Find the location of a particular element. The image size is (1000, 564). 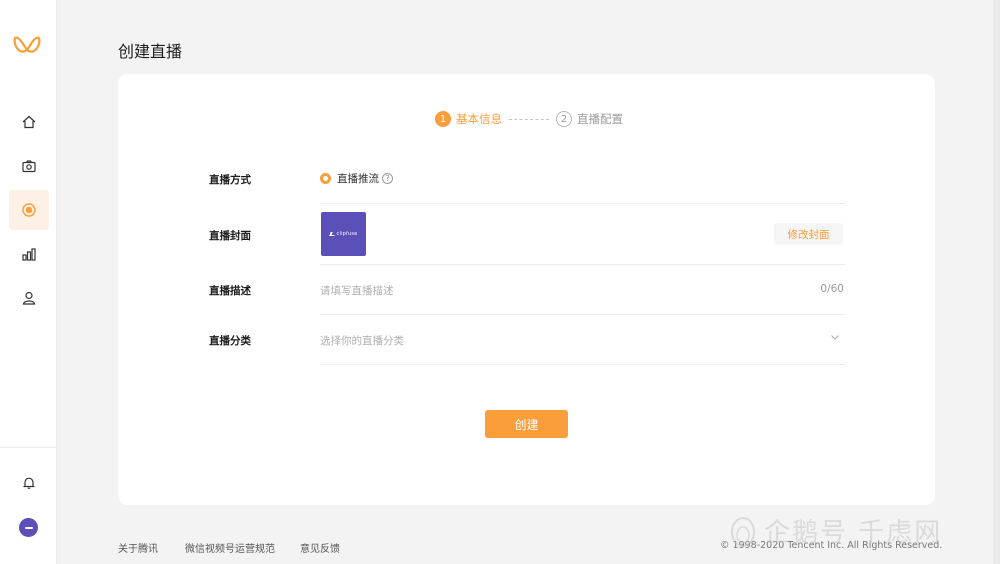

scrollbar is located at coordinates (996, 282).